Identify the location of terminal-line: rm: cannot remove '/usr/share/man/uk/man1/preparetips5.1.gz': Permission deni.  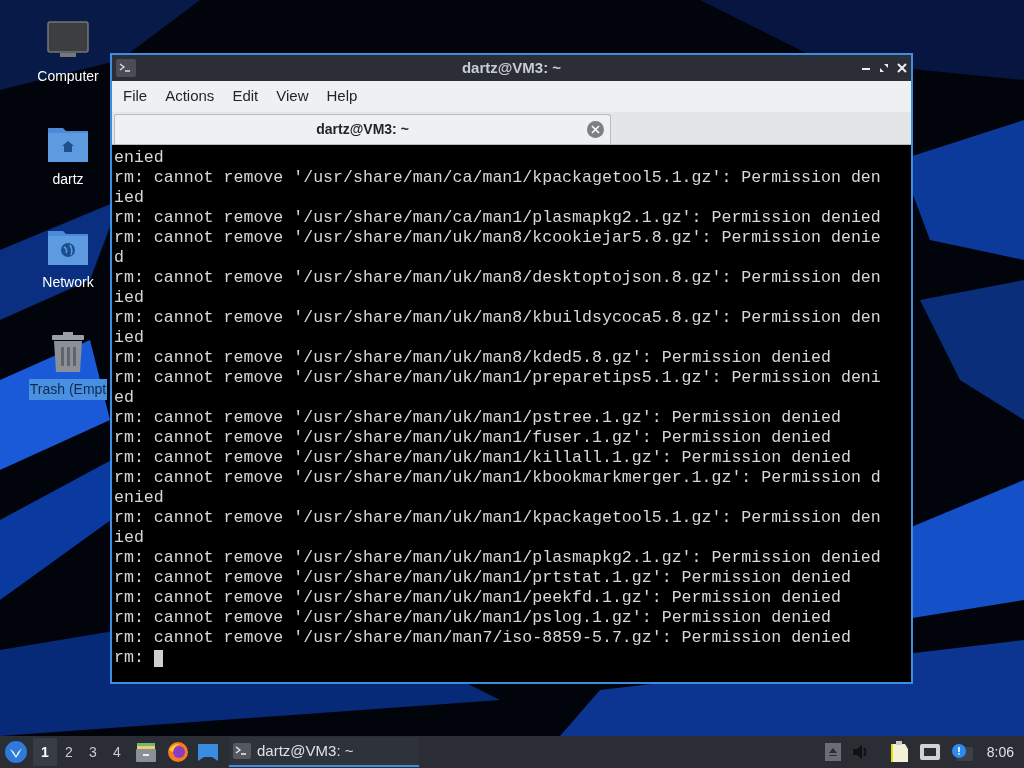
(497, 378).